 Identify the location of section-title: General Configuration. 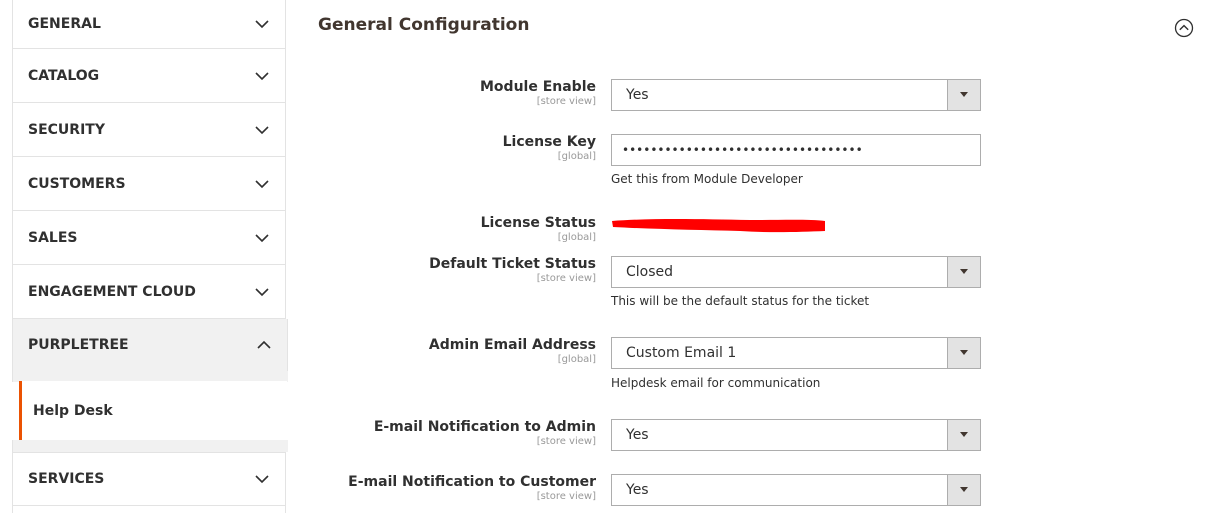
(424, 25).